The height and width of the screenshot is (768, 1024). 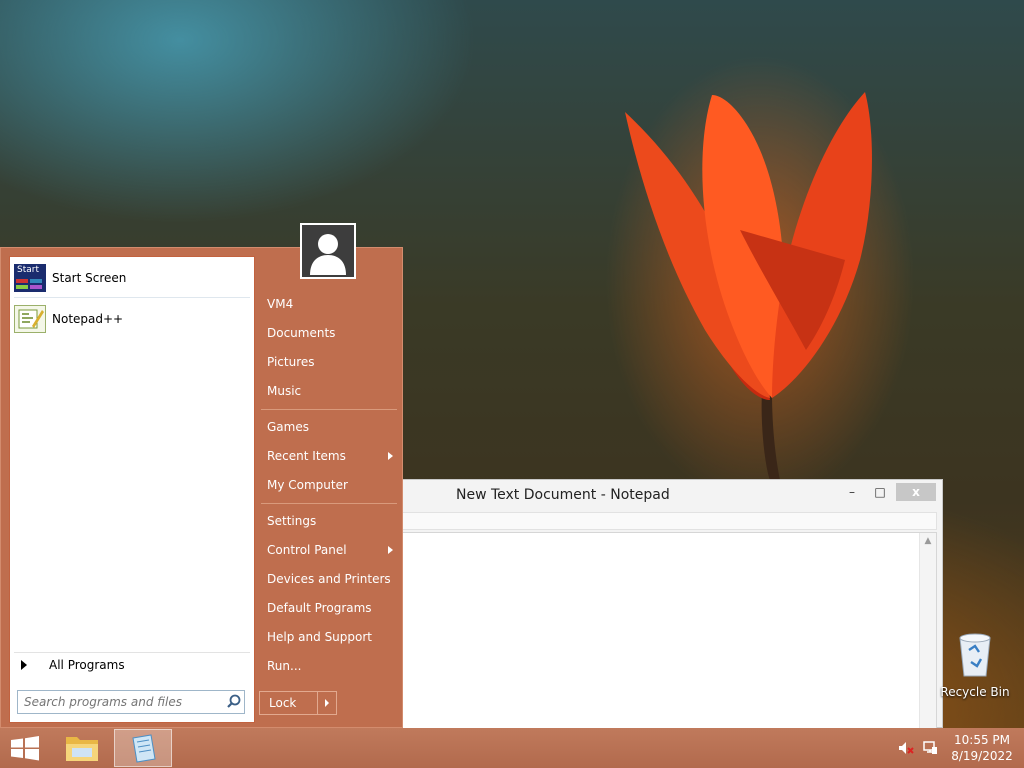 What do you see at coordinates (928, 541) in the screenshot?
I see `scroll-up-arrow-icon: ▲` at bounding box center [928, 541].